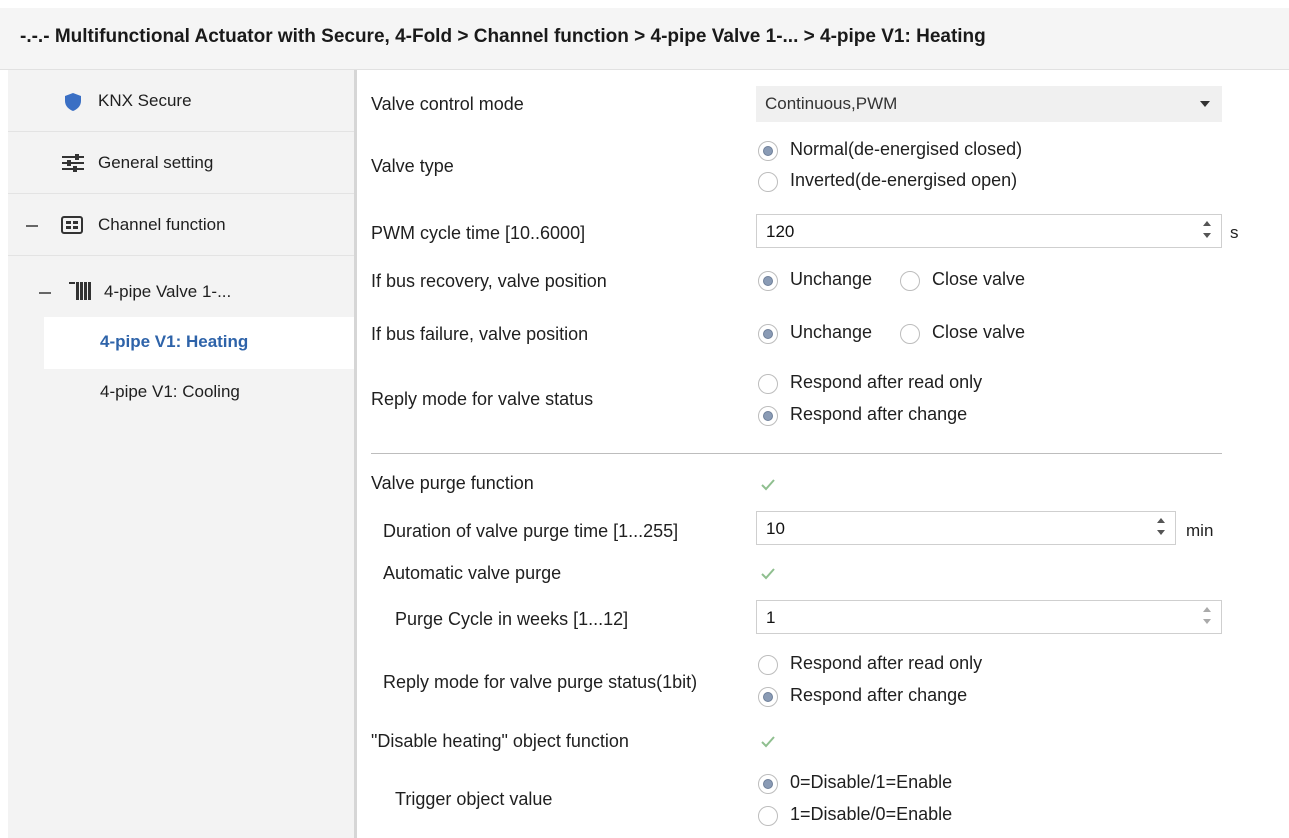 This screenshot has width=1289, height=838. Describe the element at coordinates (771, 617) in the screenshot. I see `input-value: 1` at that location.